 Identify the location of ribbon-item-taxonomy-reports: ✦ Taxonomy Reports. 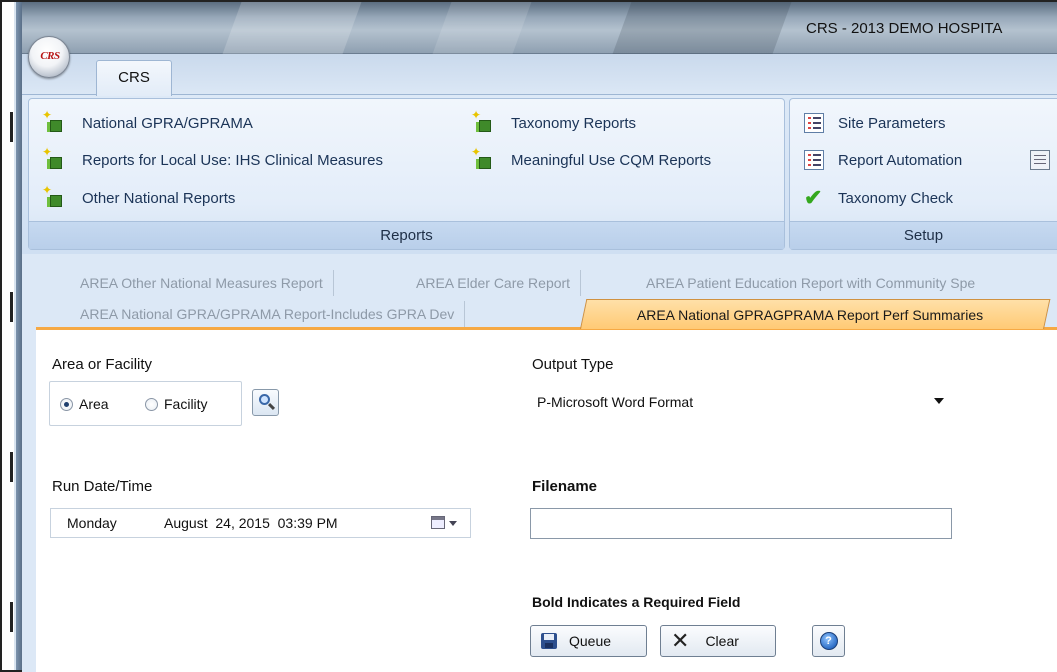
(554, 122).